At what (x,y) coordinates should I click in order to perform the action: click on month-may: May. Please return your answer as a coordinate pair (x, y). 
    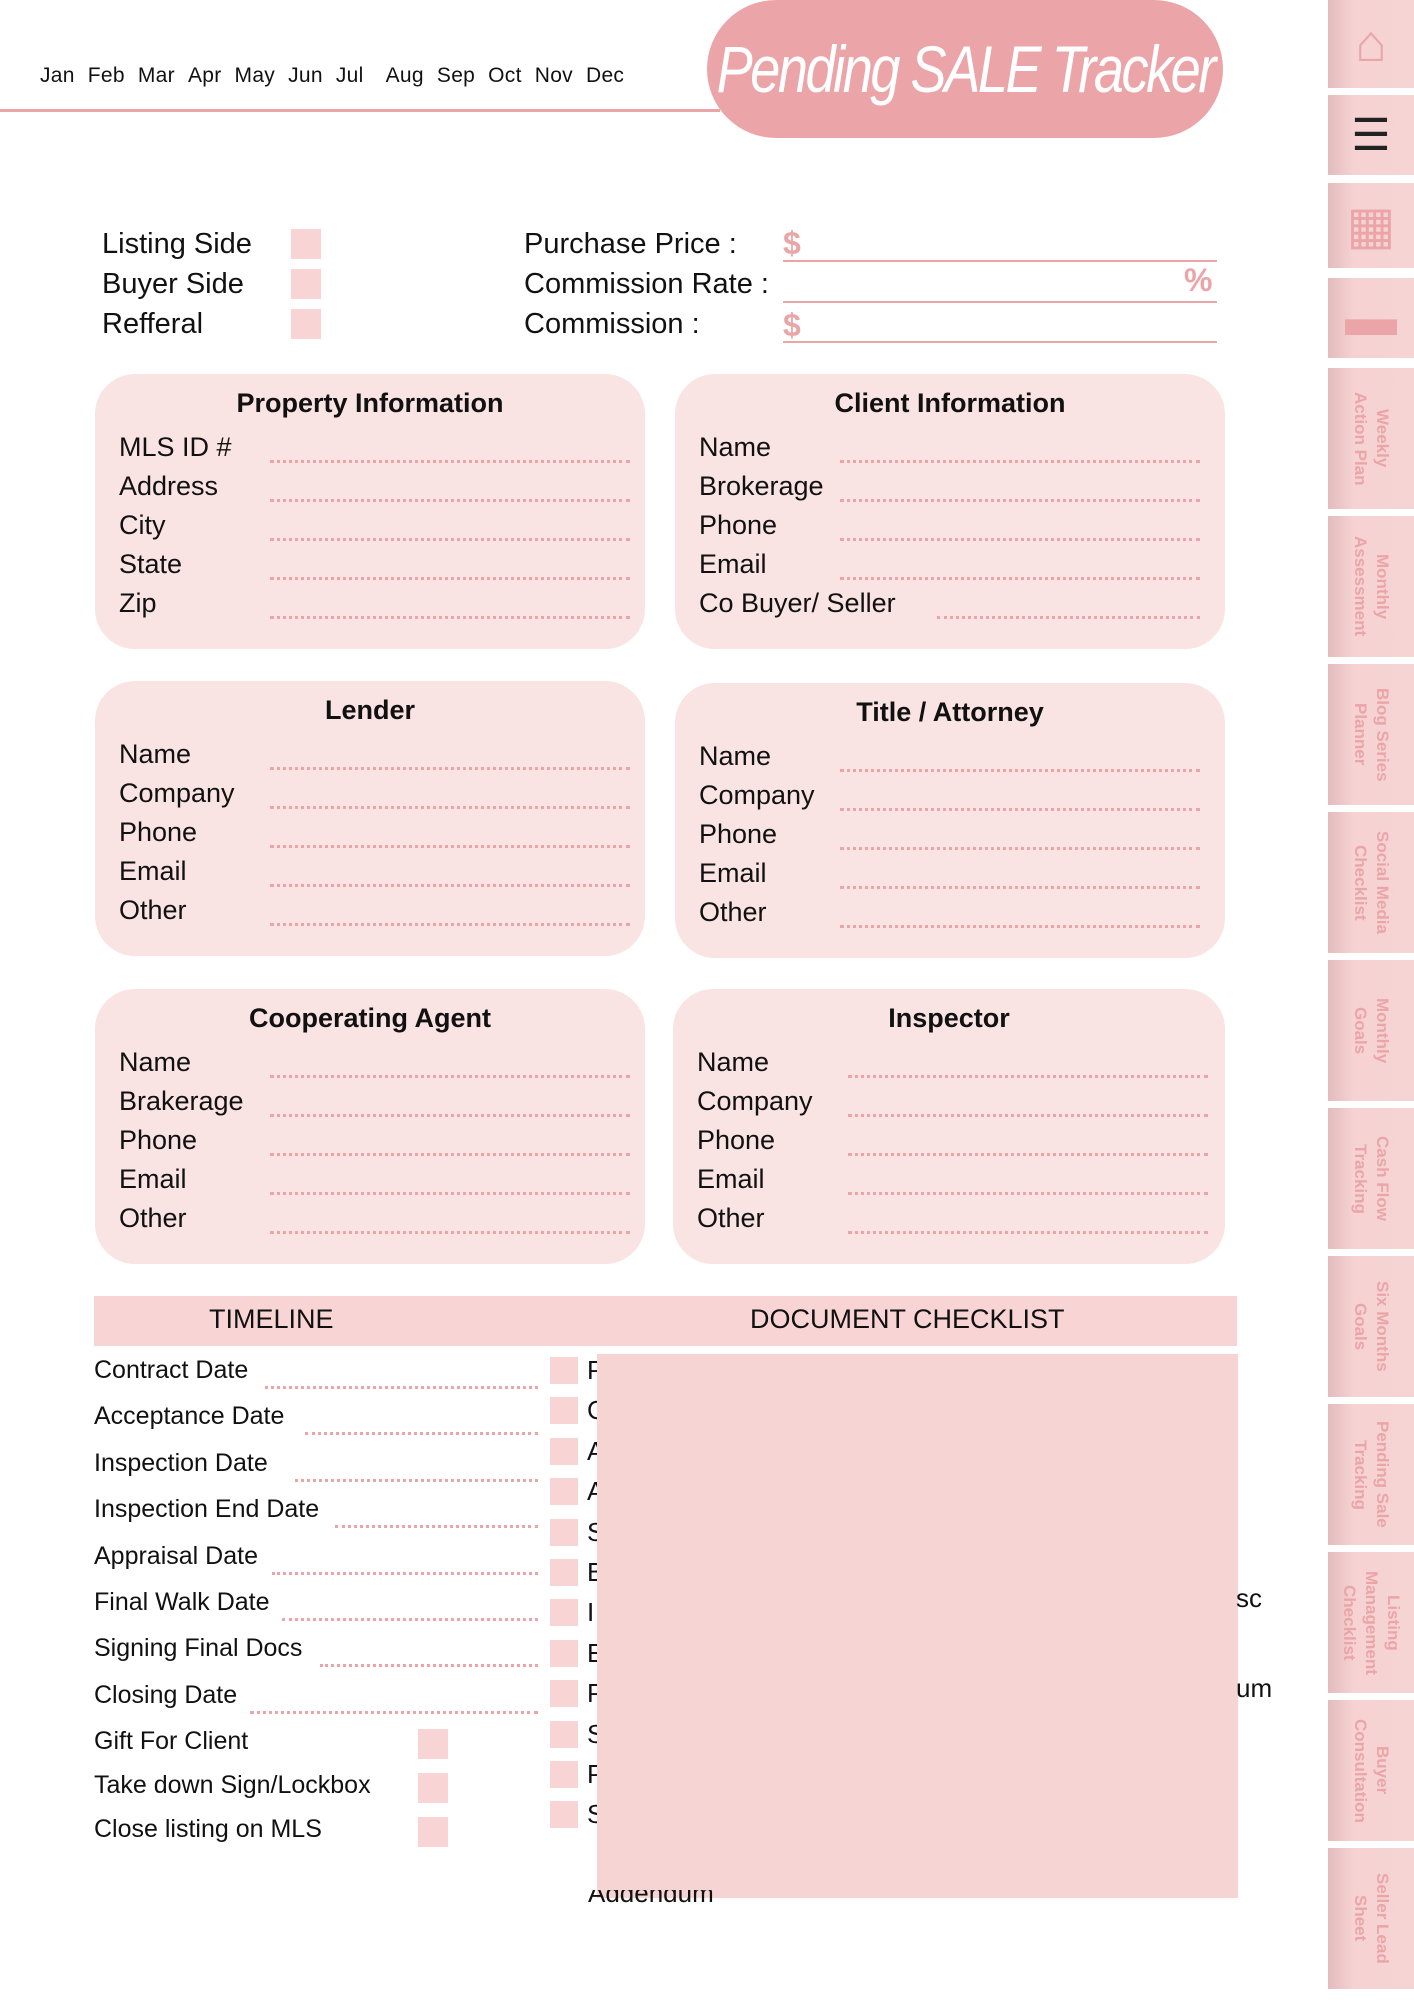
    Looking at the image, I should click on (255, 76).